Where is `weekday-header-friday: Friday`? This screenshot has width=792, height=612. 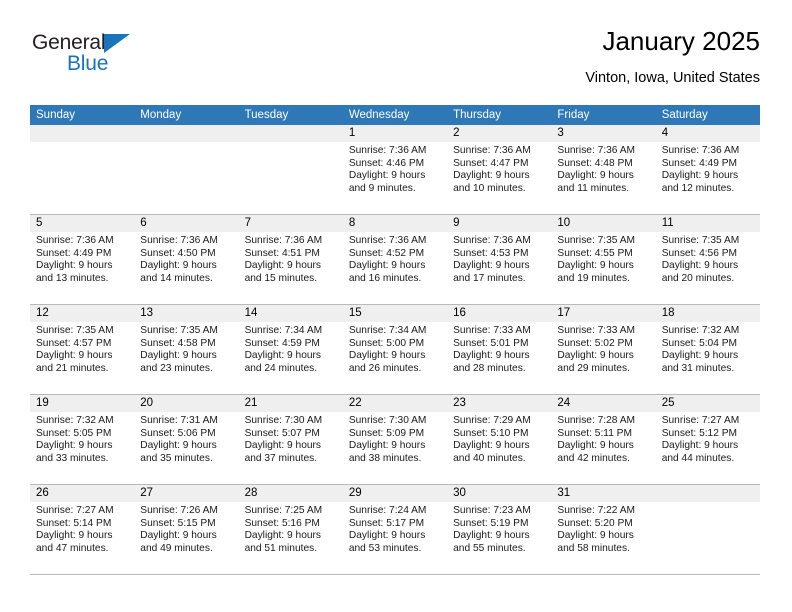 weekday-header-friday: Friday is located at coordinates (573, 115).